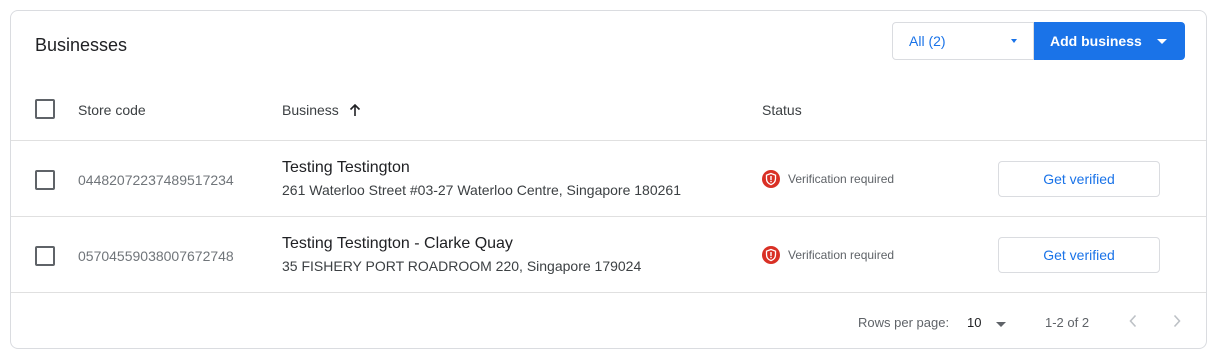 The image size is (1217, 357). Describe the element at coordinates (112, 110) in the screenshot. I see `header-store-code: Store code` at that location.